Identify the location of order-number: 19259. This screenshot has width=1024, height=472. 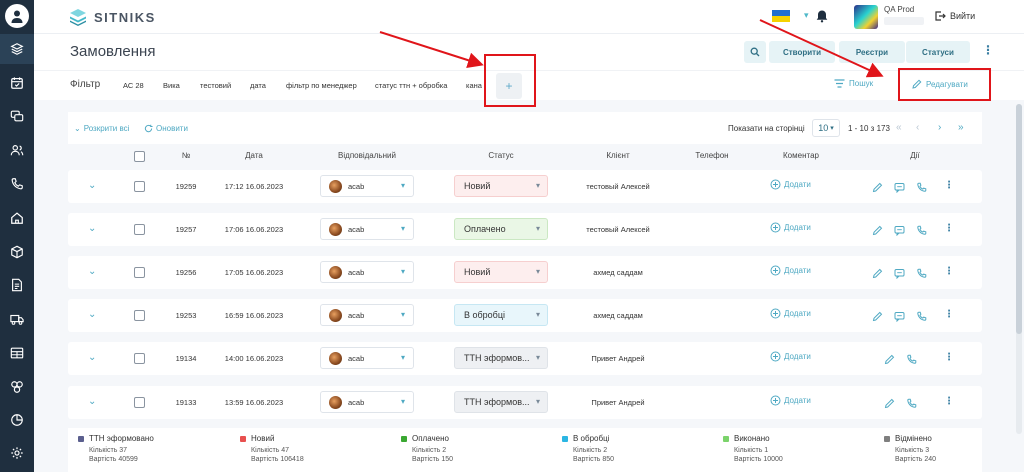
(186, 186).